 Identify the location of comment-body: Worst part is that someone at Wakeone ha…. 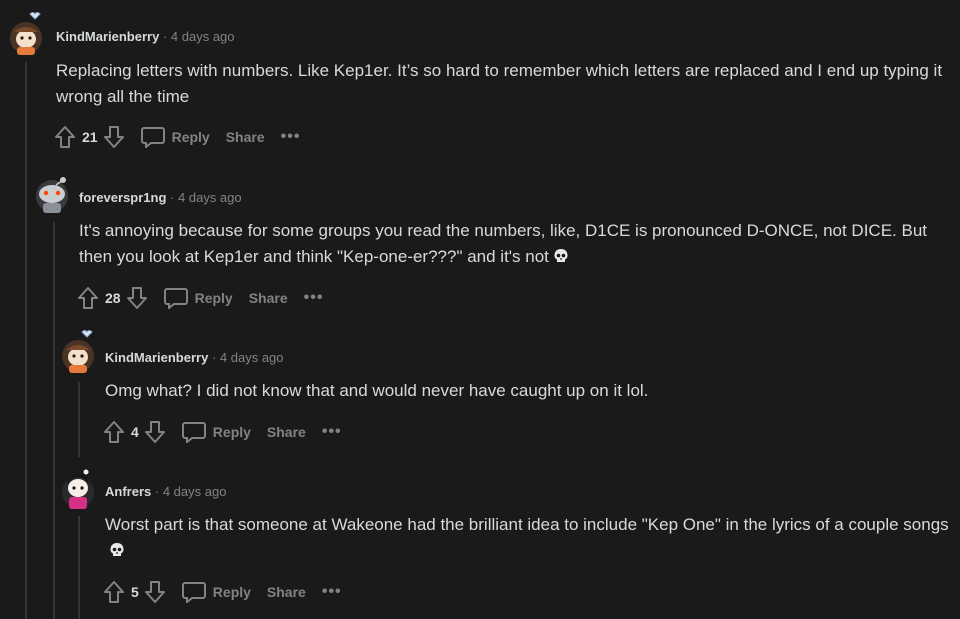
(527, 524).